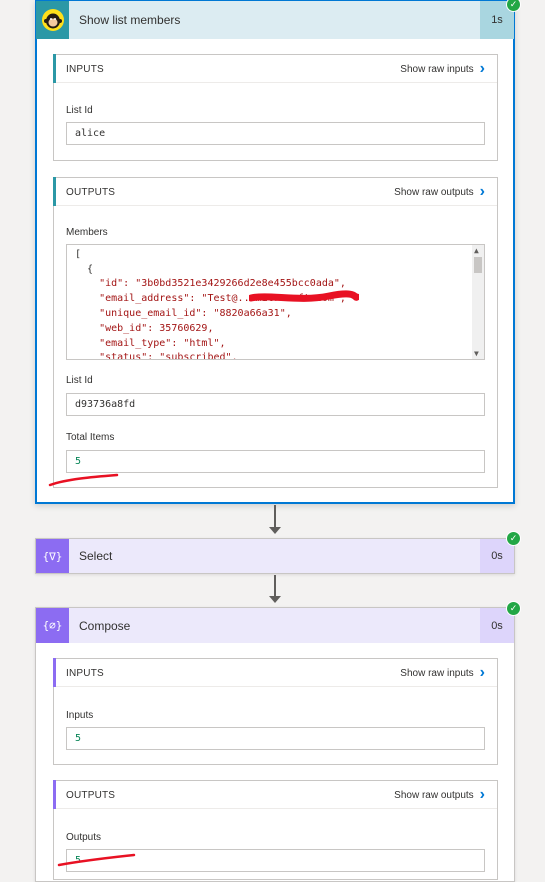 The width and height of the screenshot is (545, 882). I want to click on action-card-select: {∇} Select 0s, so click(275, 556).